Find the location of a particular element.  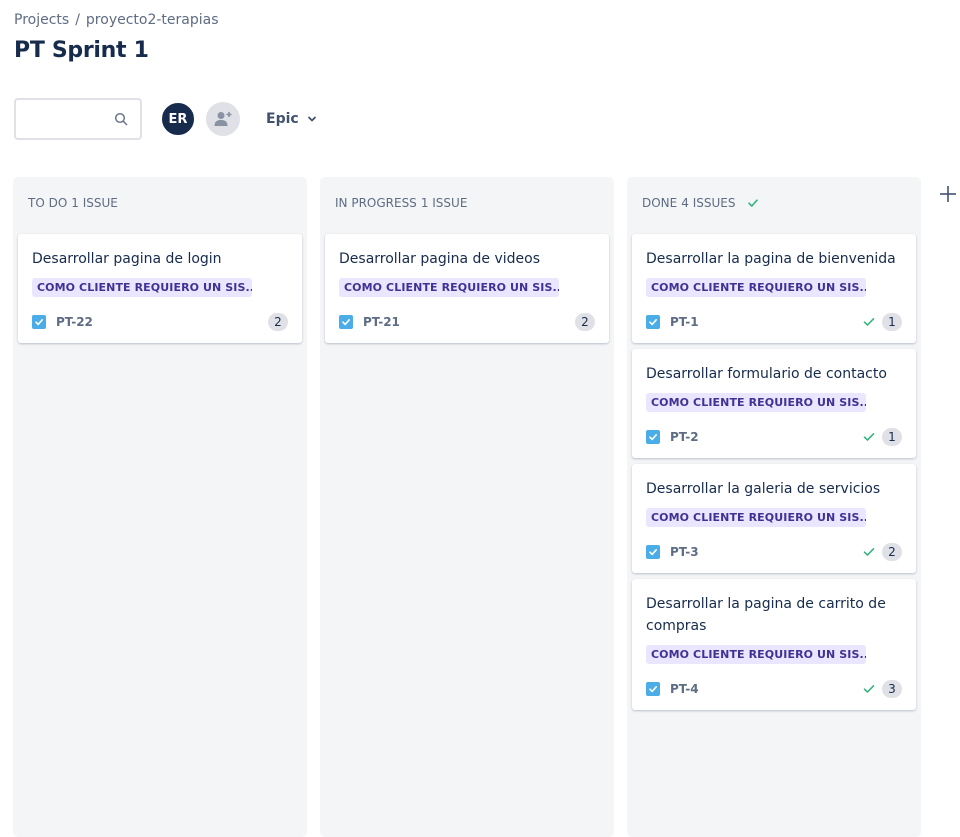

story-points-badge: 3 is located at coordinates (892, 689).